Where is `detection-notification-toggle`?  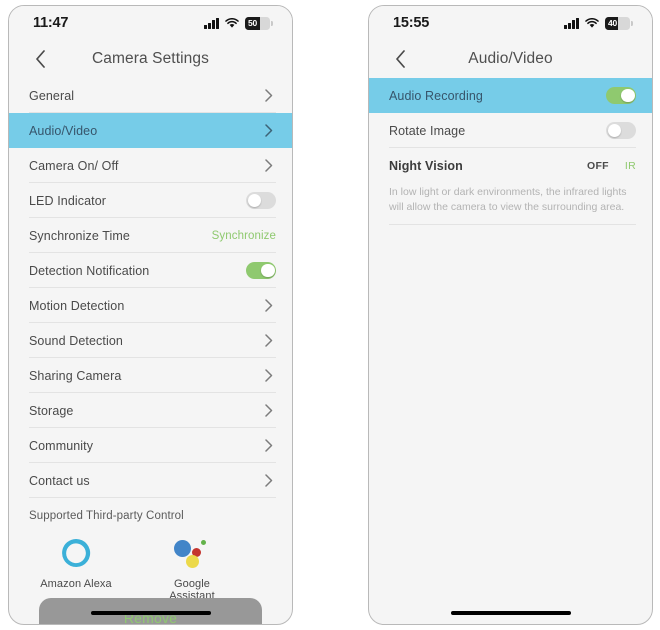
detection-notification-toggle is located at coordinates (261, 270).